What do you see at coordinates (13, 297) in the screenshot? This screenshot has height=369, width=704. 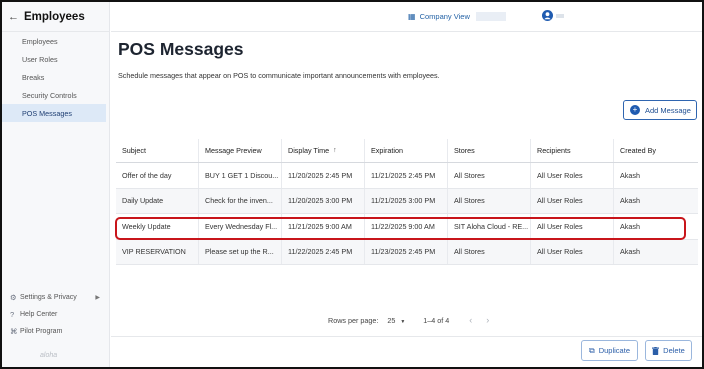 I see `gear-icon: ⚙` at bounding box center [13, 297].